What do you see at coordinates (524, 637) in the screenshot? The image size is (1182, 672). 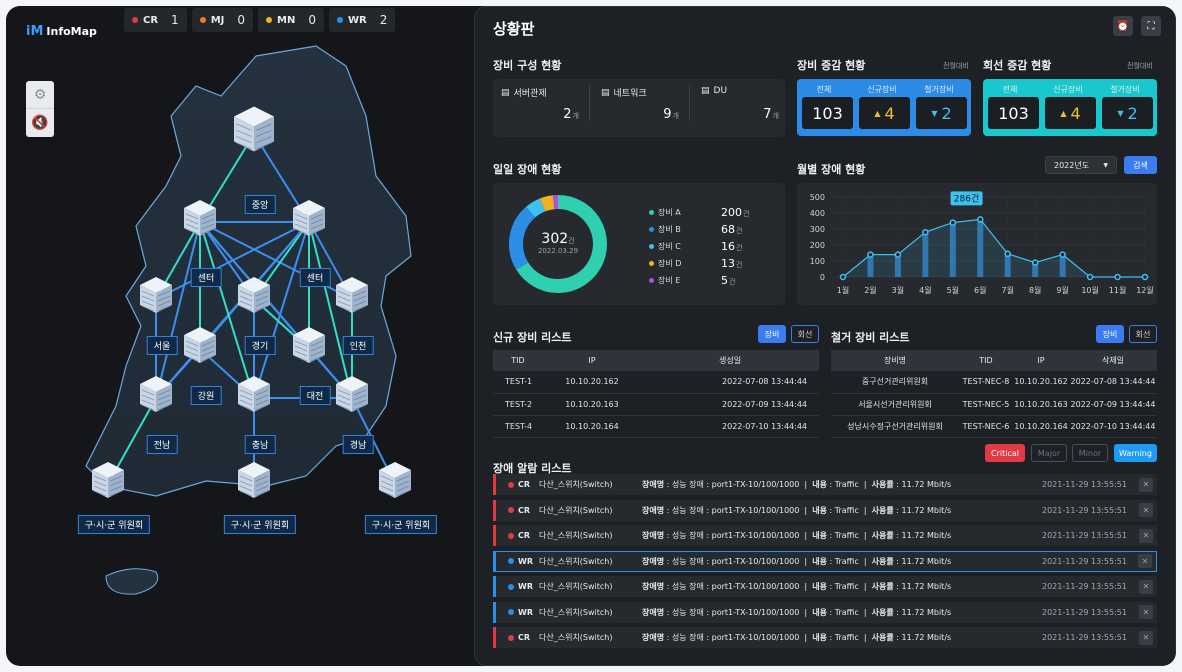 I see `level-code: CR` at bounding box center [524, 637].